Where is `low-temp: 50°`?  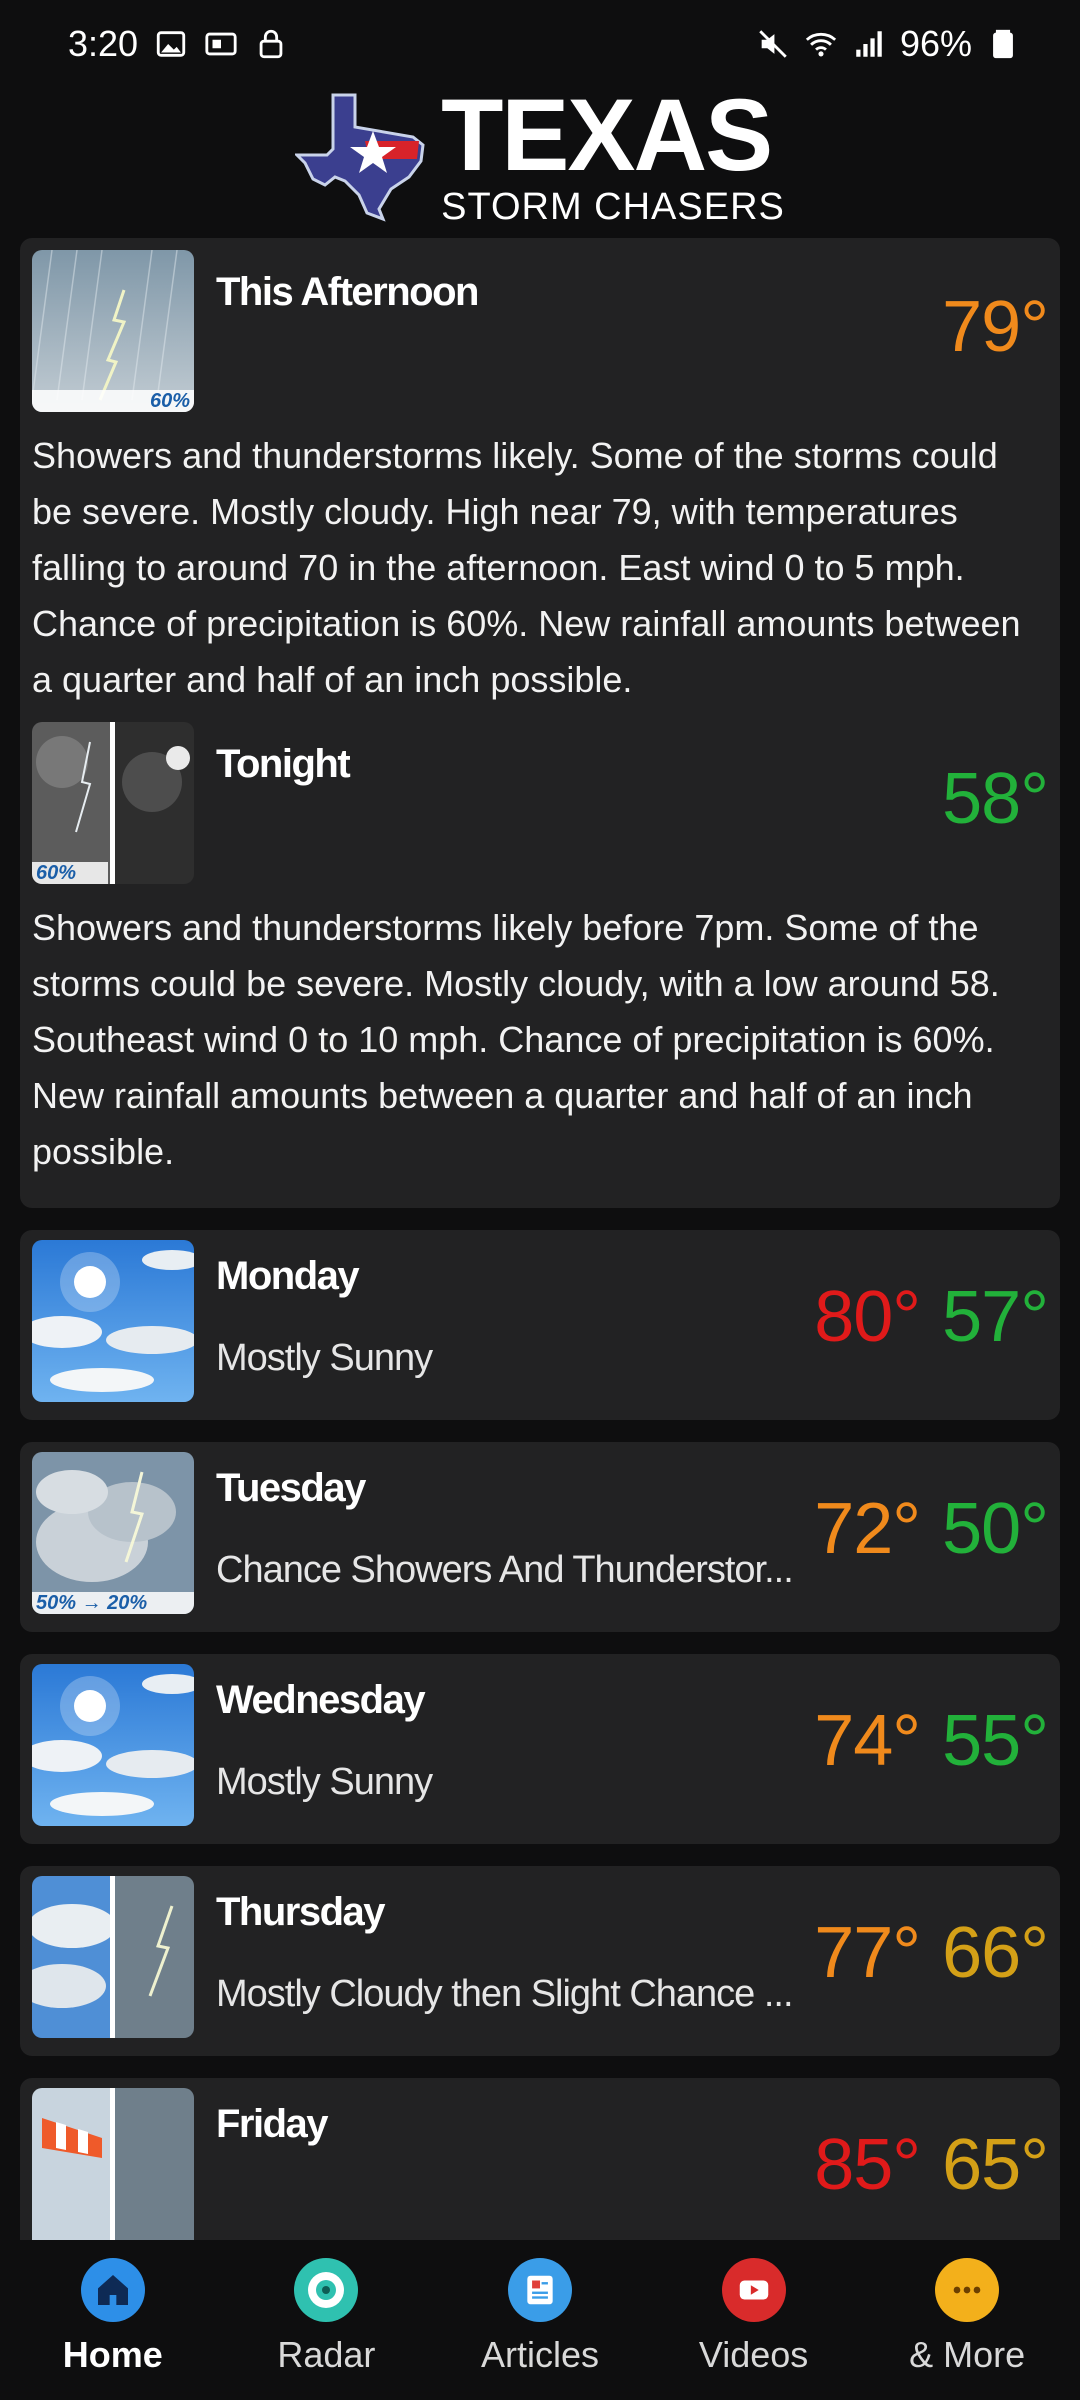
low-temp: 50° is located at coordinates (995, 1529).